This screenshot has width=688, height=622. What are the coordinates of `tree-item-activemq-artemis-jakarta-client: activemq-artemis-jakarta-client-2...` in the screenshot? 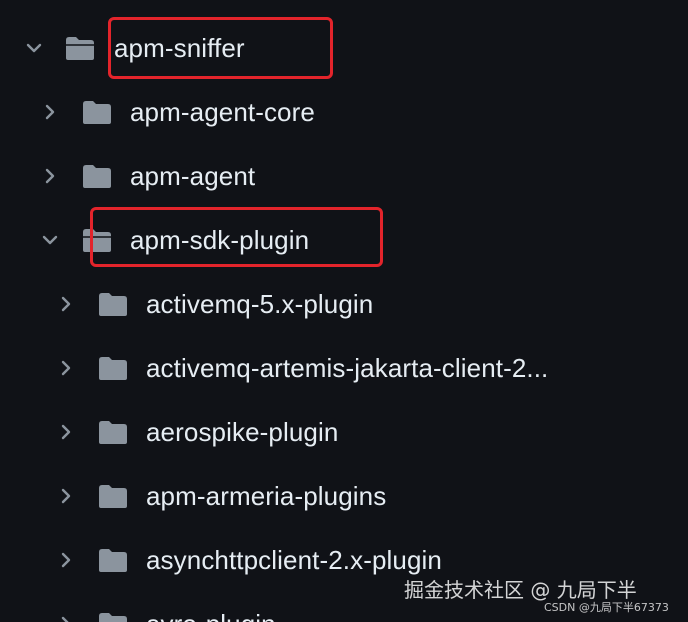 It's located at (344, 368).